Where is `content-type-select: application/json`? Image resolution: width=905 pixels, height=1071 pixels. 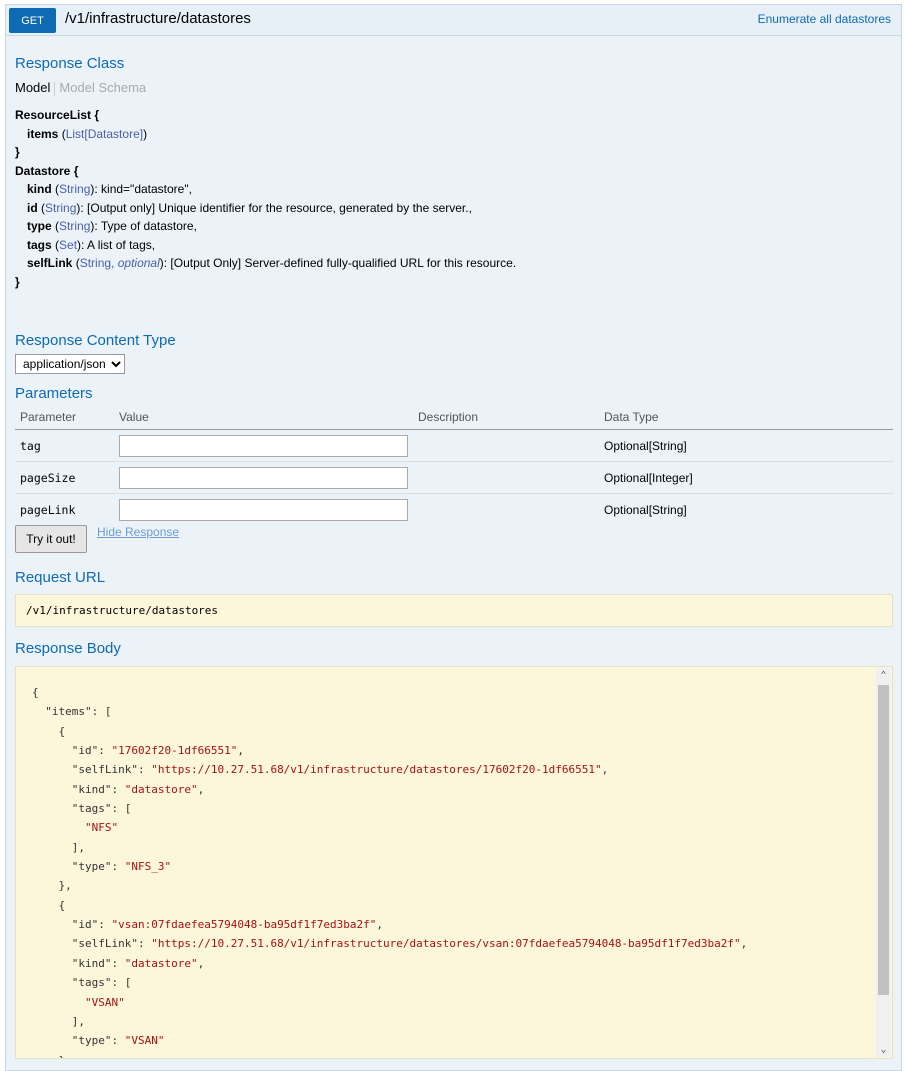 content-type-select: application/json is located at coordinates (70, 364).